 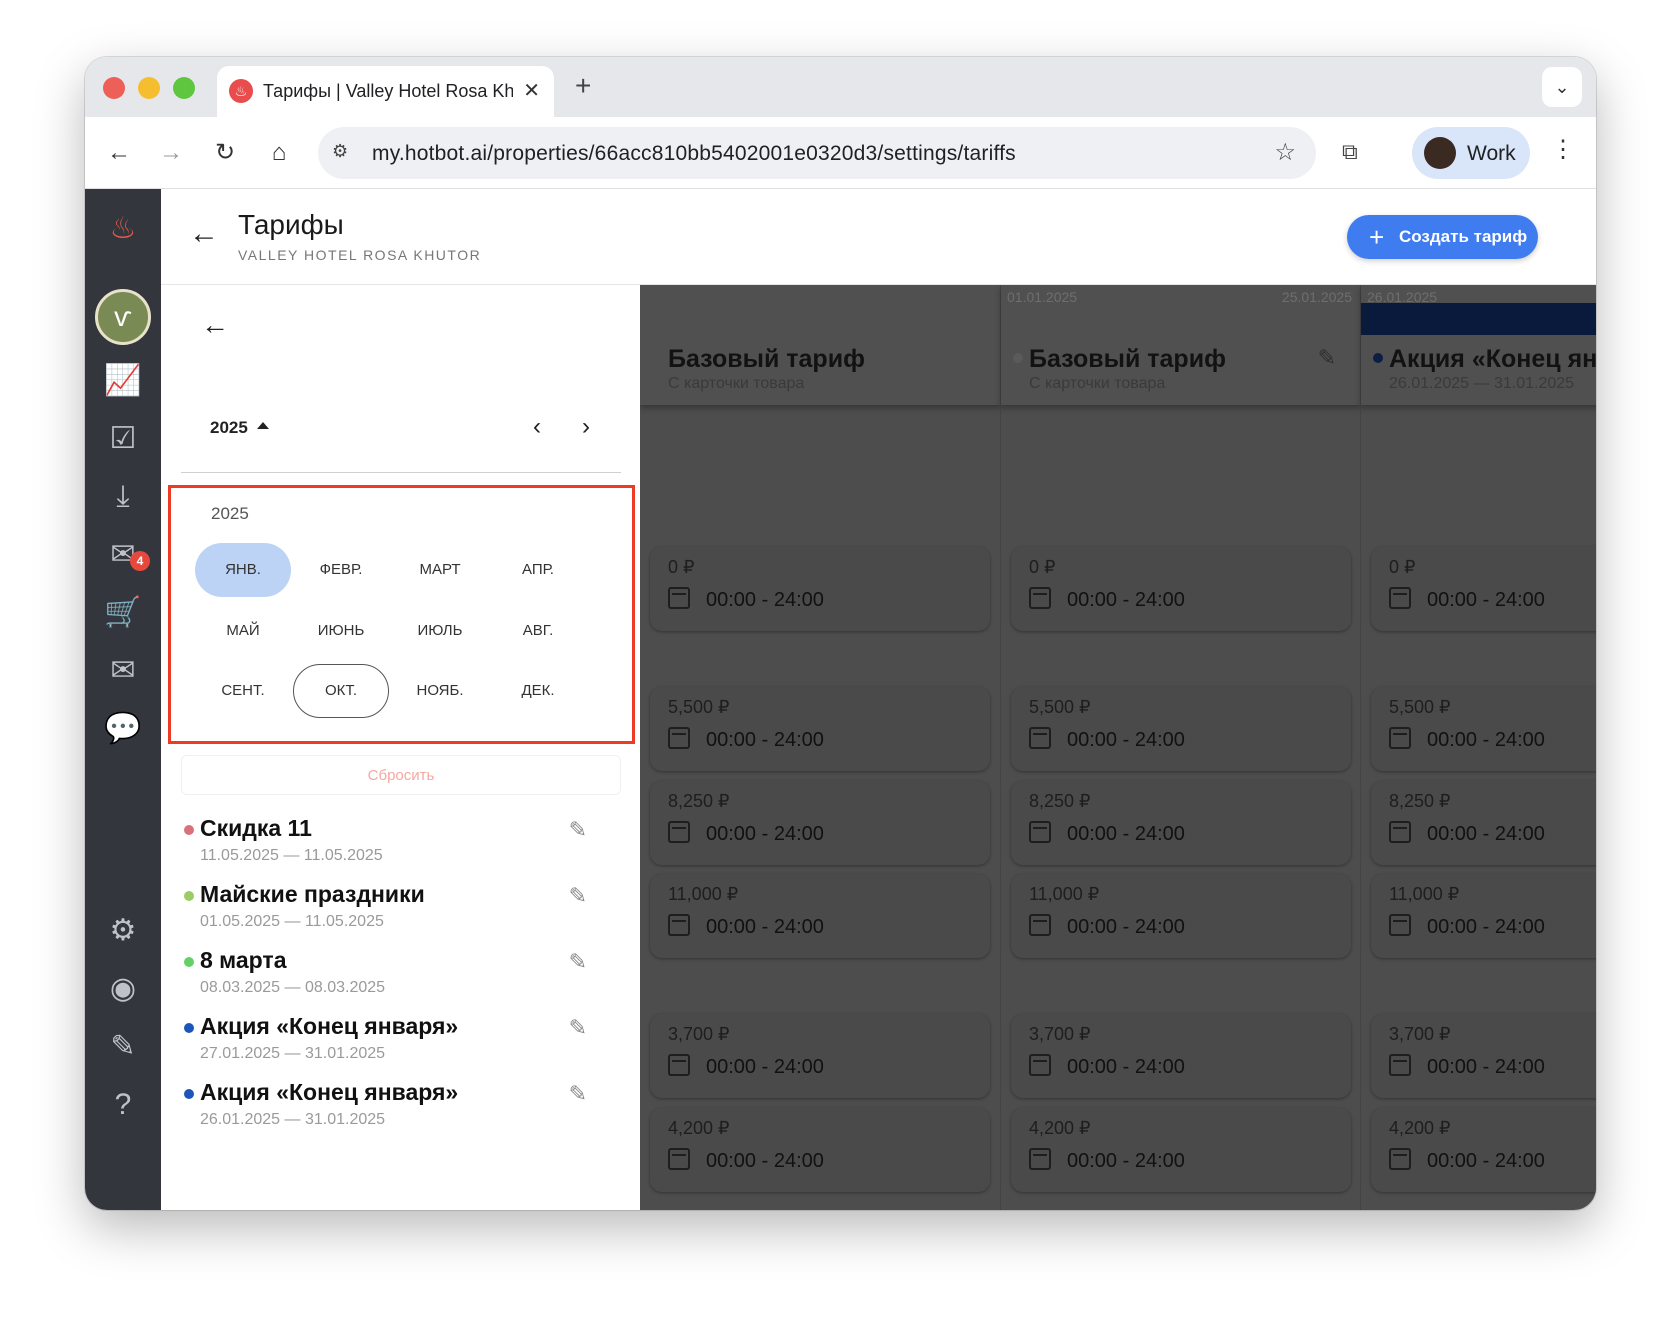 What do you see at coordinates (341, 631) in the screenshot?
I see `month-june: ИЮНЬ` at bounding box center [341, 631].